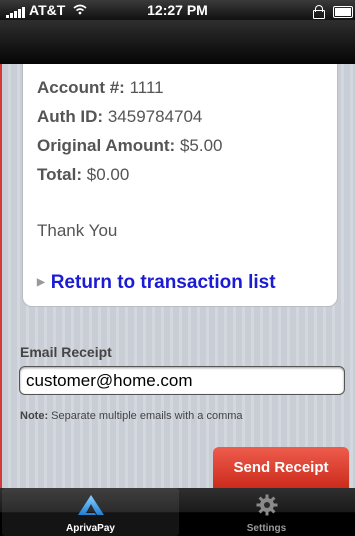  What do you see at coordinates (34, 416) in the screenshot?
I see `note-label: Note:` at bounding box center [34, 416].